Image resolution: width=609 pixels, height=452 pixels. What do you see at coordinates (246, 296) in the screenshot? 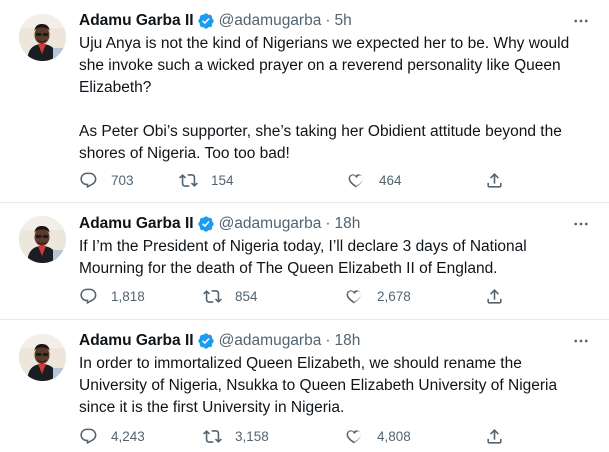
I see `retweet-count: 854` at bounding box center [246, 296].